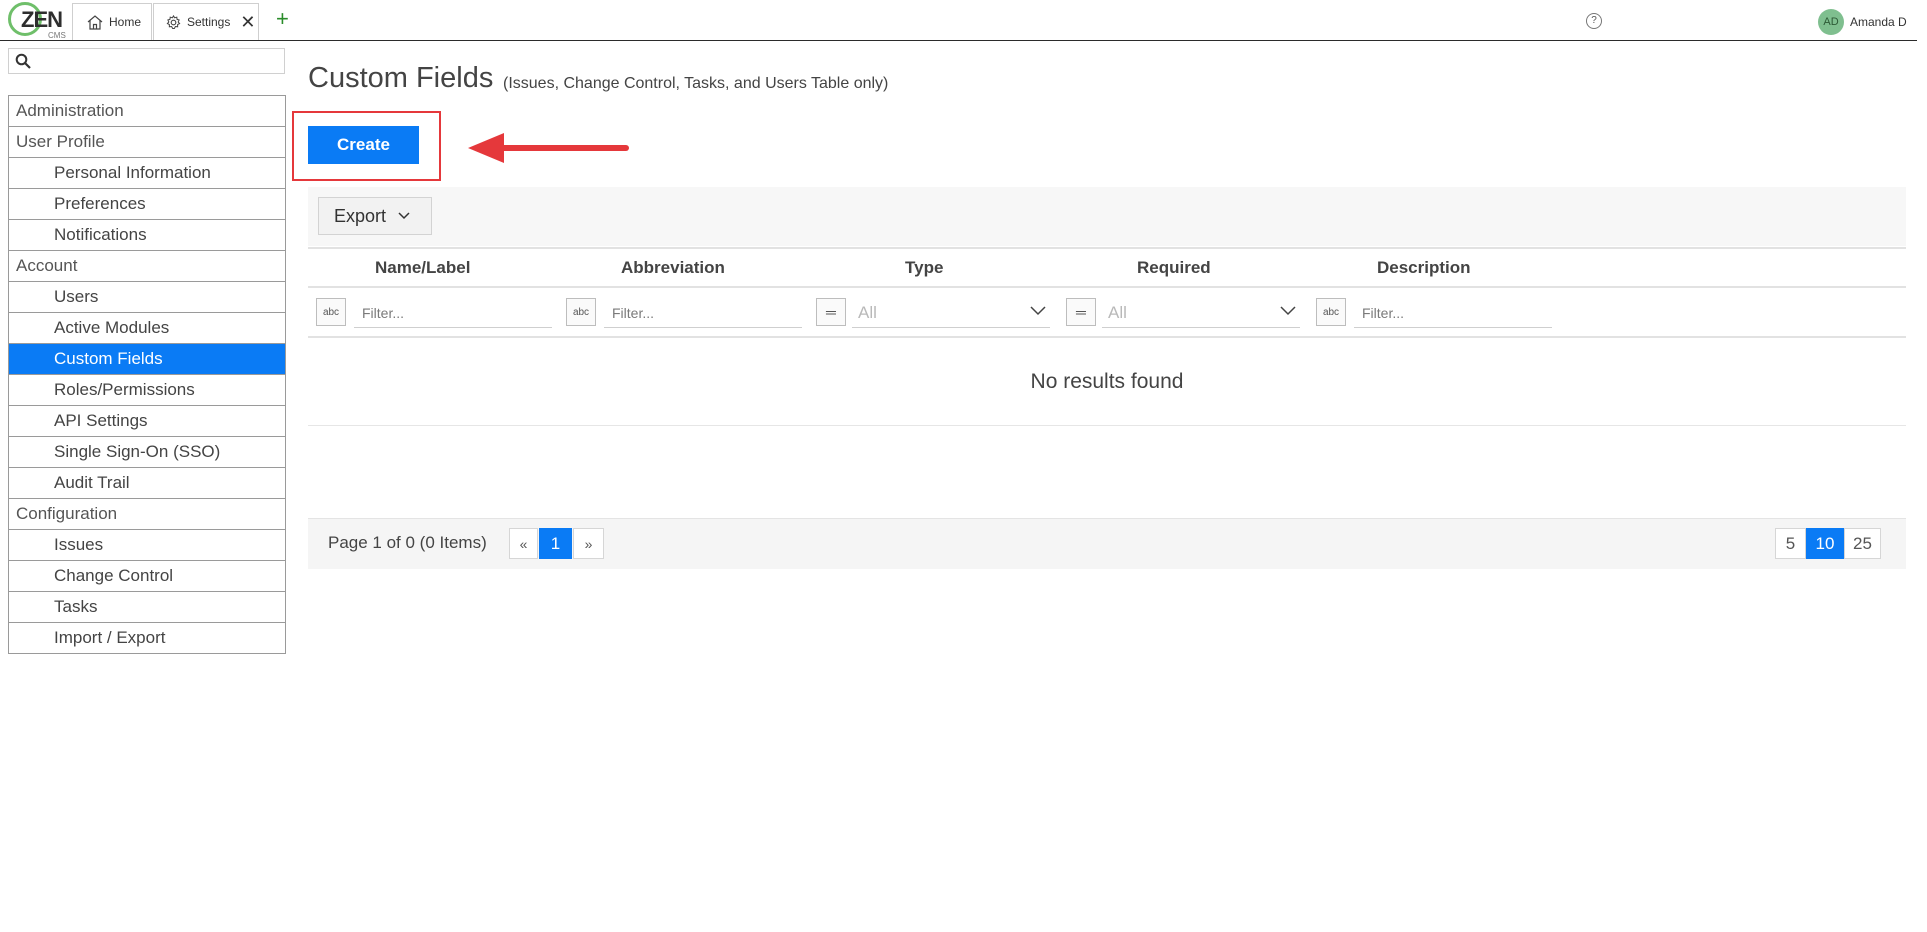 The width and height of the screenshot is (1927, 932). I want to click on sidebar-item-api-settings: API Settings, so click(147, 421).